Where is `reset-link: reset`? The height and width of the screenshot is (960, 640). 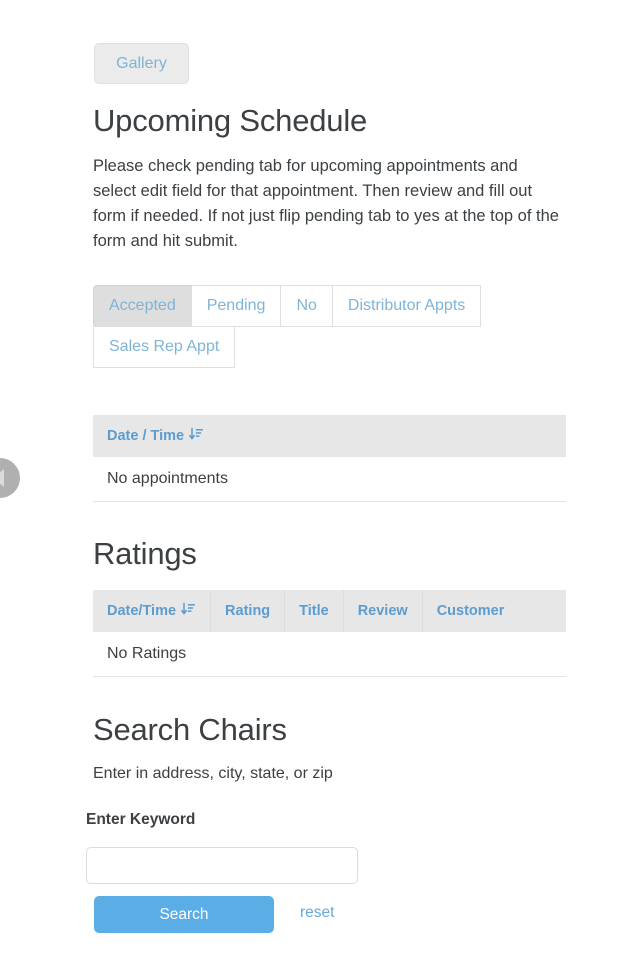 reset-link: reset is located at coordinates (317, 913).